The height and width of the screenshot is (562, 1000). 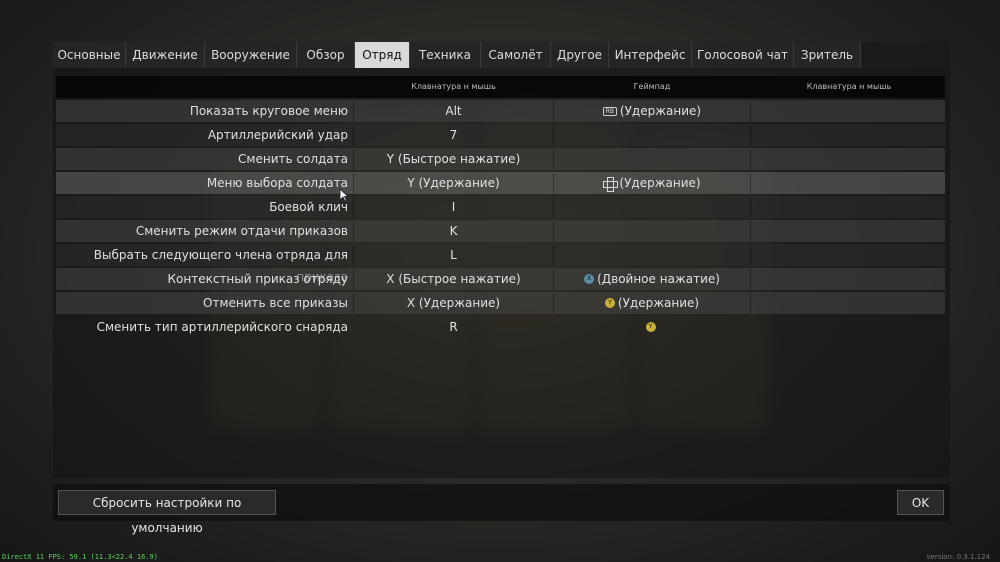 I want to click on gamepad-binding: Y (Удержание), so click(x=652, y=303).